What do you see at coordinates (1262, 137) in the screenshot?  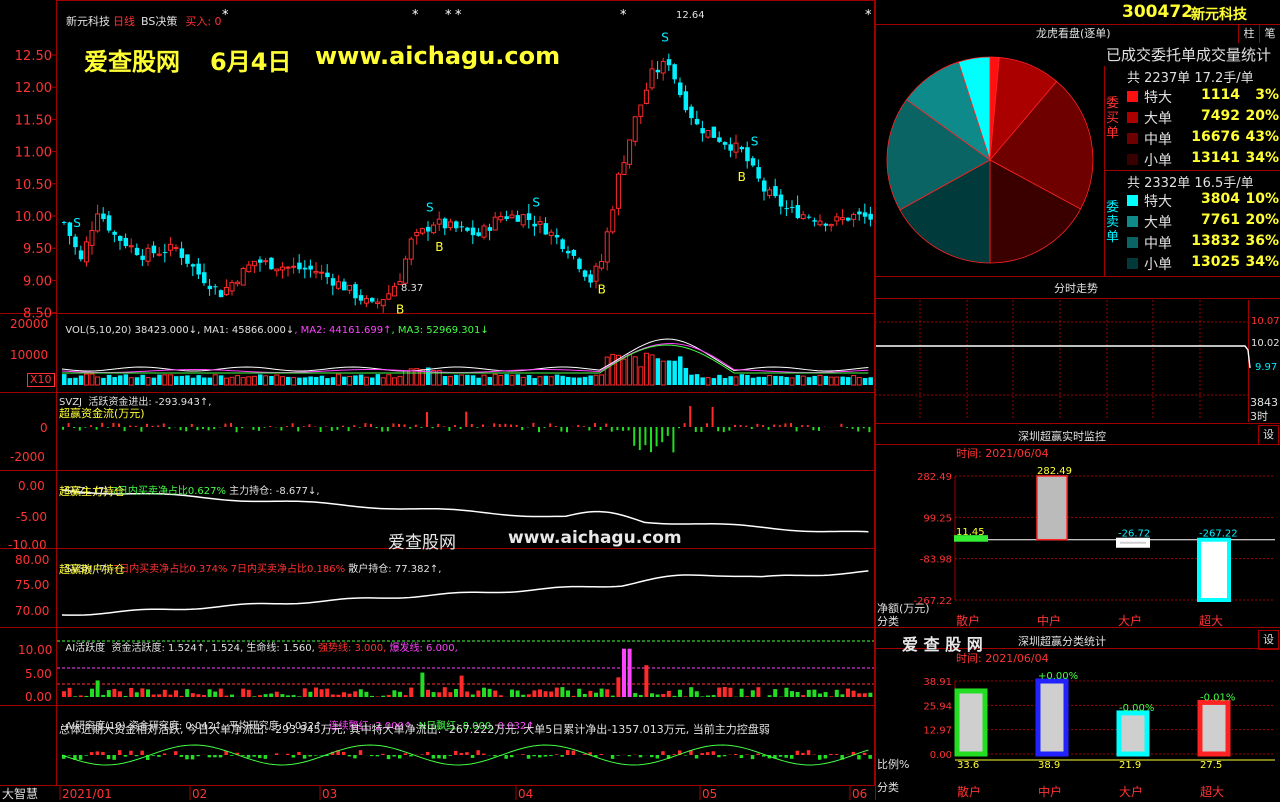 I see `order-row-percent: 43%` at bounding box center [1262, 137].